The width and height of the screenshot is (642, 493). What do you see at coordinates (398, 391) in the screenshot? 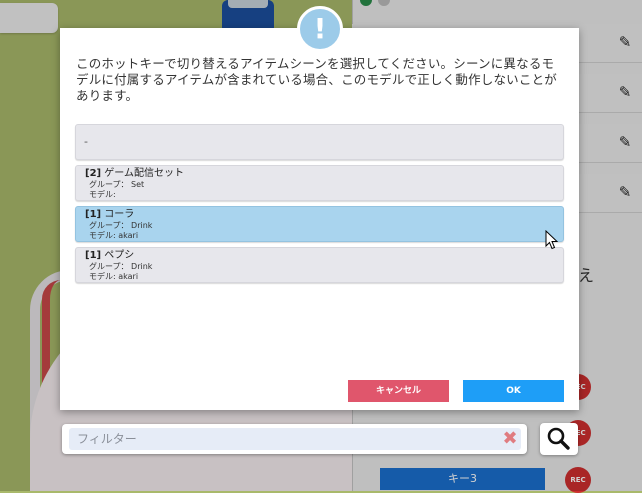
I see `cancel-button: キャンセル` at bounding box center [398, 391].